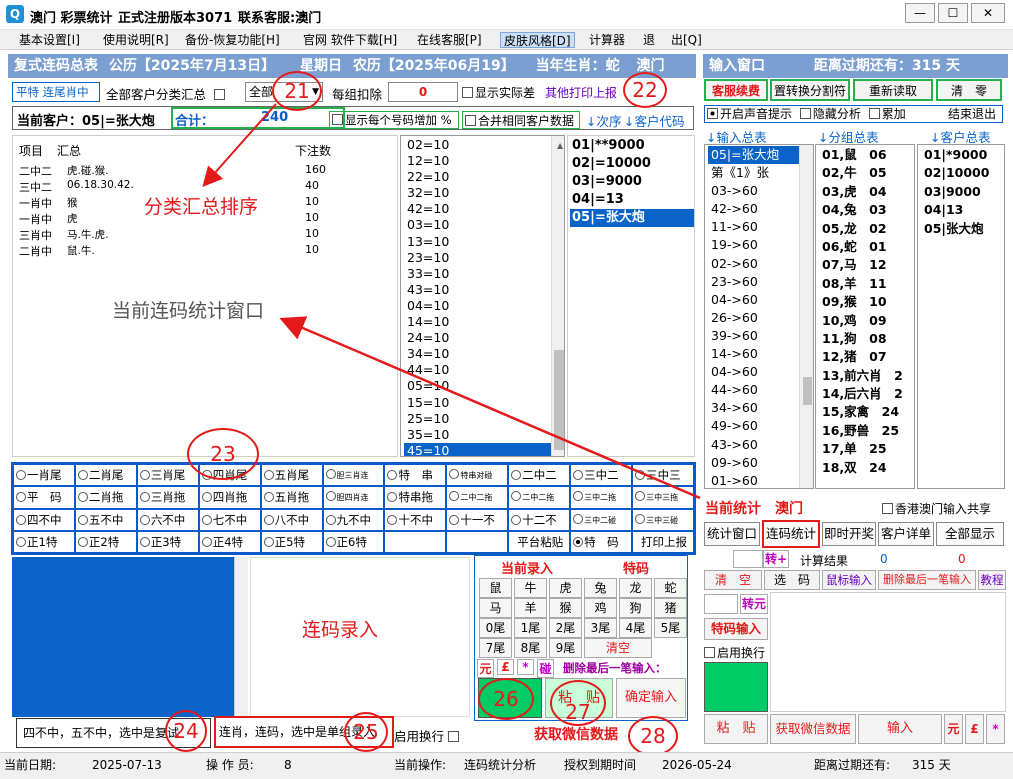 This screenshot has width=1013, height=779. I want to click on right-symbol-star: *, so click(995, 729).